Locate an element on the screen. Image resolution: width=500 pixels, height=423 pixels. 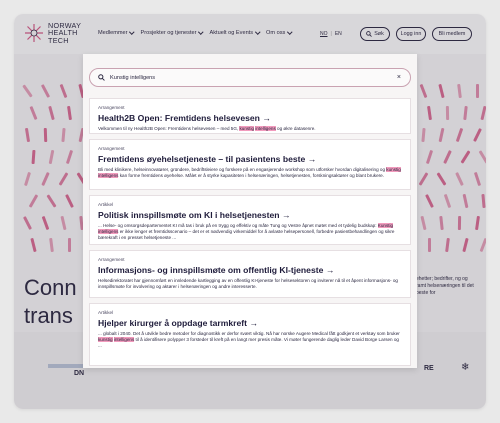
search-highlight: Kunstig is located at coordinates (385, 225).